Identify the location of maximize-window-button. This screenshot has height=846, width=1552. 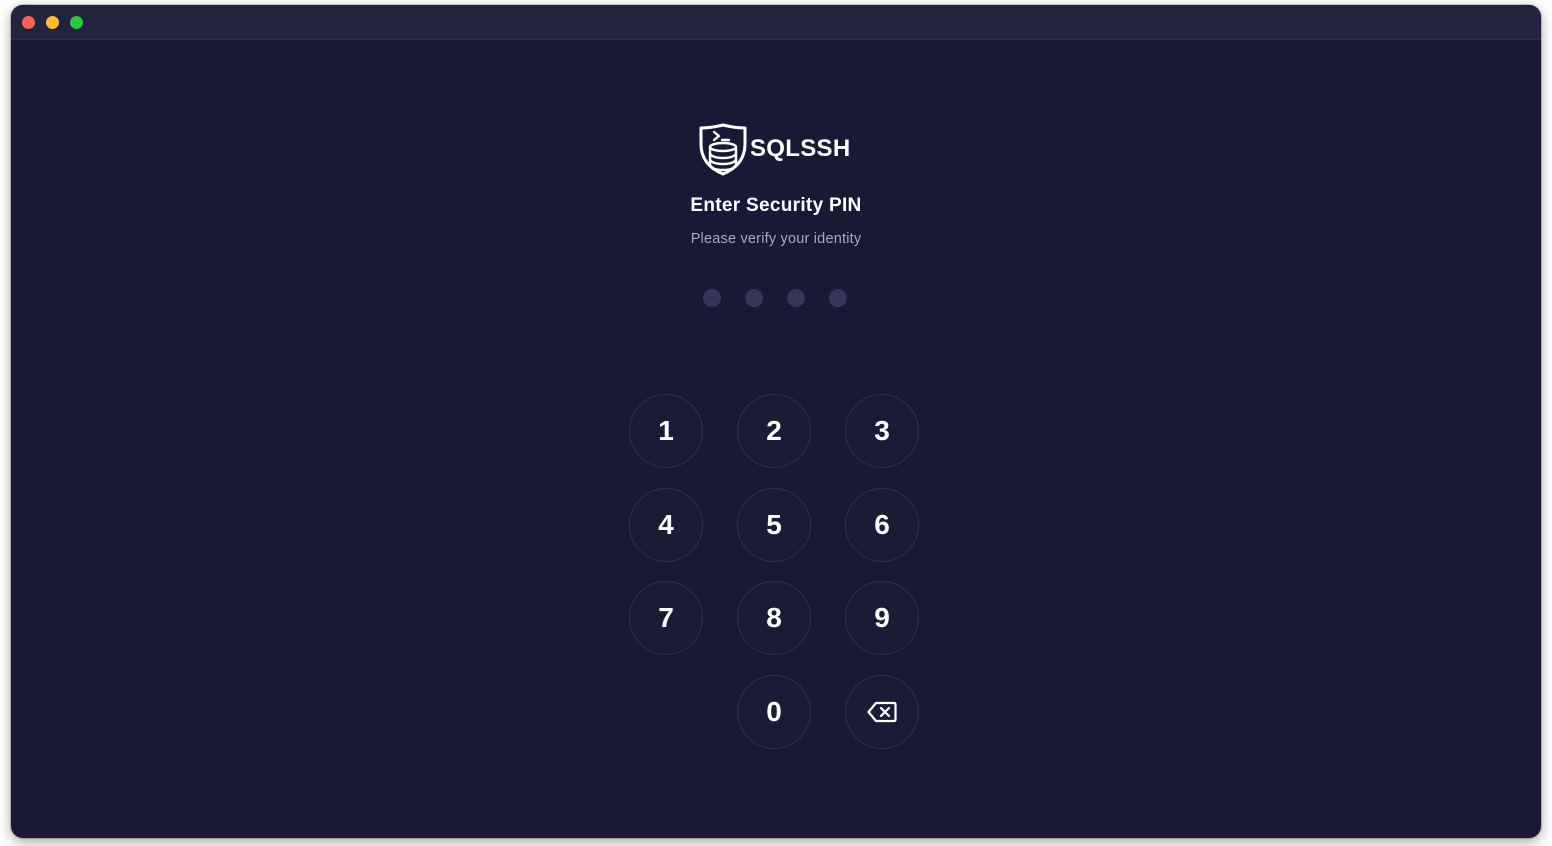
(76, 22).